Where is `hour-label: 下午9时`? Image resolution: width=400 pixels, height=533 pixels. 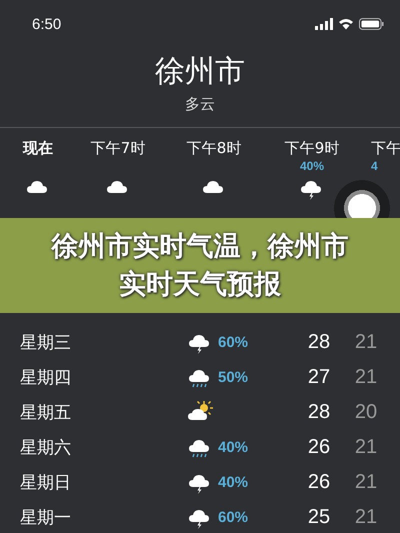 hour-label: 下午9时 is located at coordinates (312, 148).